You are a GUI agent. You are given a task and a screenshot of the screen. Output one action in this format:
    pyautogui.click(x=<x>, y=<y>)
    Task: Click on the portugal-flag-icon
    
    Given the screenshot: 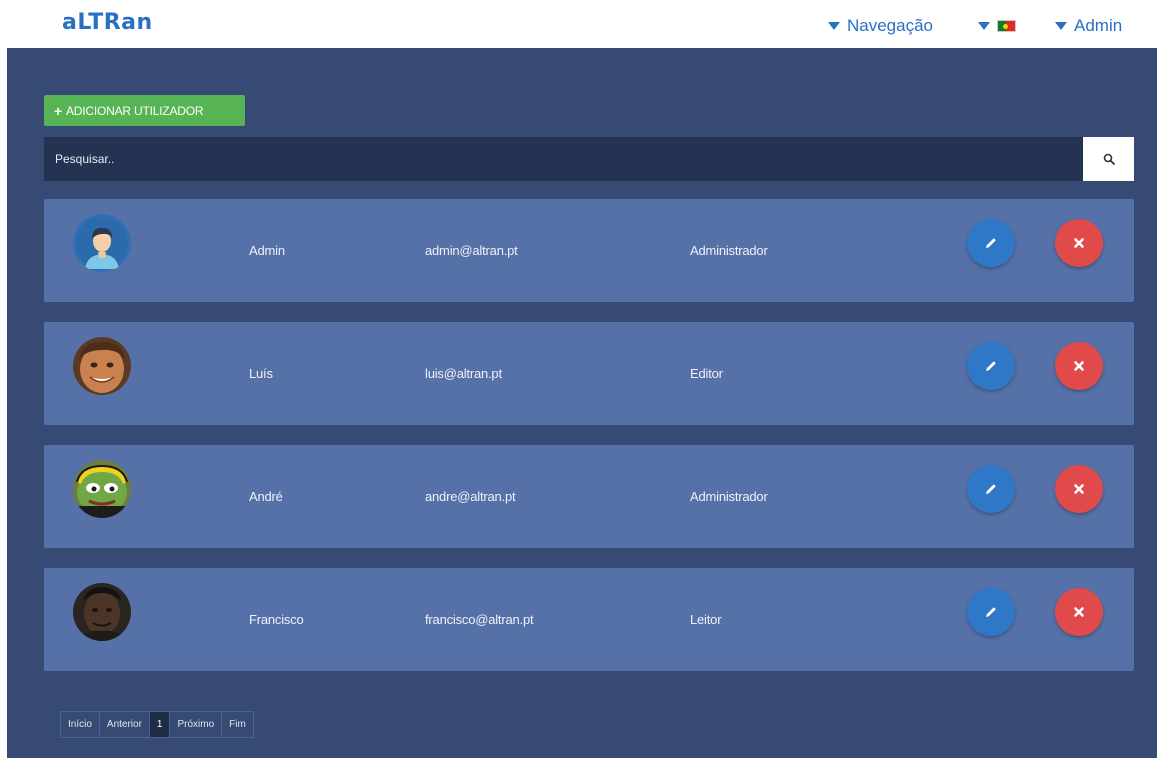 What is the action you would take?
    pyautogui.click(x=1006, y=26)
    